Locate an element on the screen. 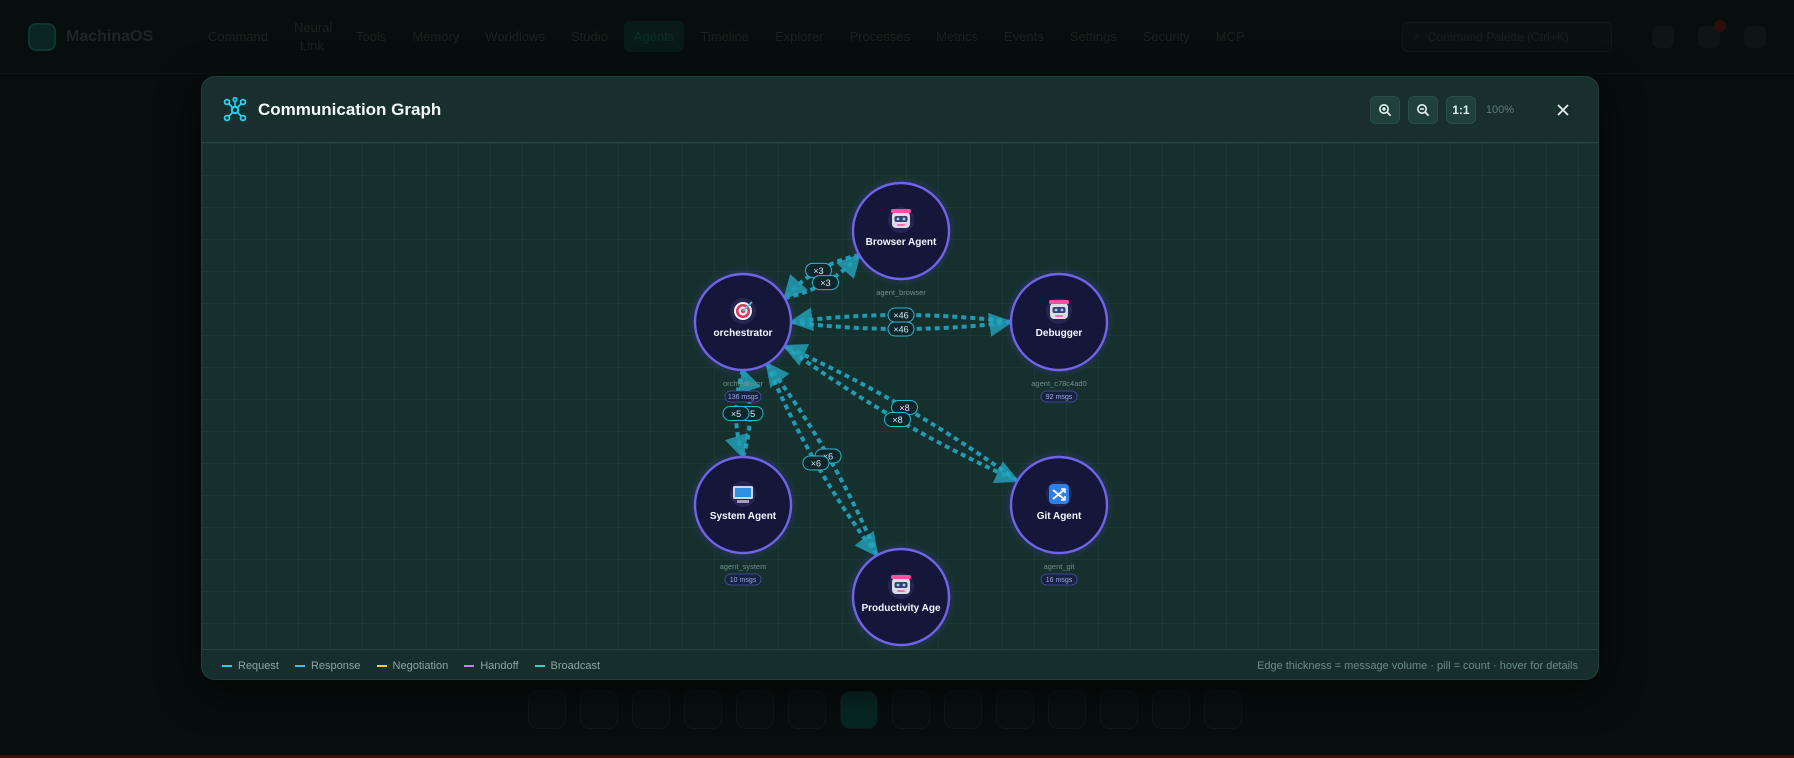 This screenshot has width=1794, height=758. node-msg-count: 136 msgs is located at coordinates (743, 397).